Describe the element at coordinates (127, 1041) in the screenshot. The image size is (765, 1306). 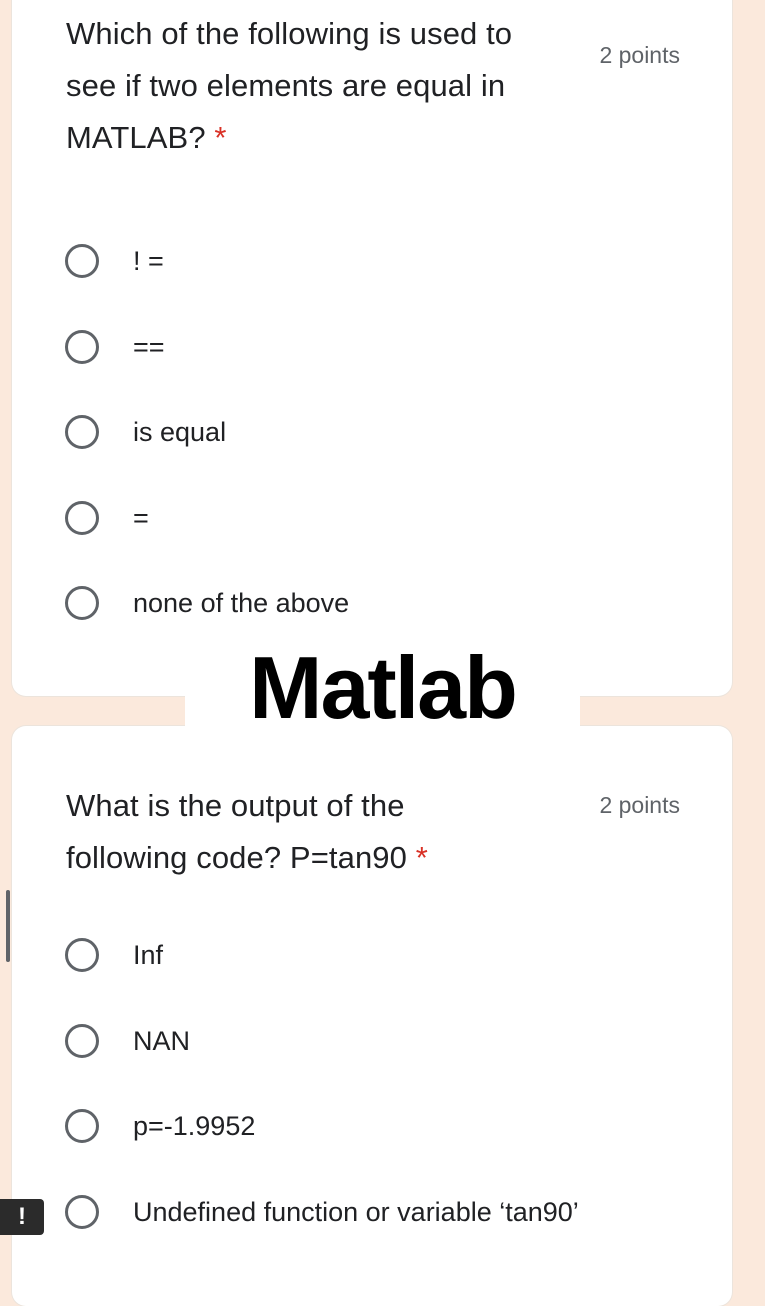
I see `question-2-option-2: NAN` at that location.